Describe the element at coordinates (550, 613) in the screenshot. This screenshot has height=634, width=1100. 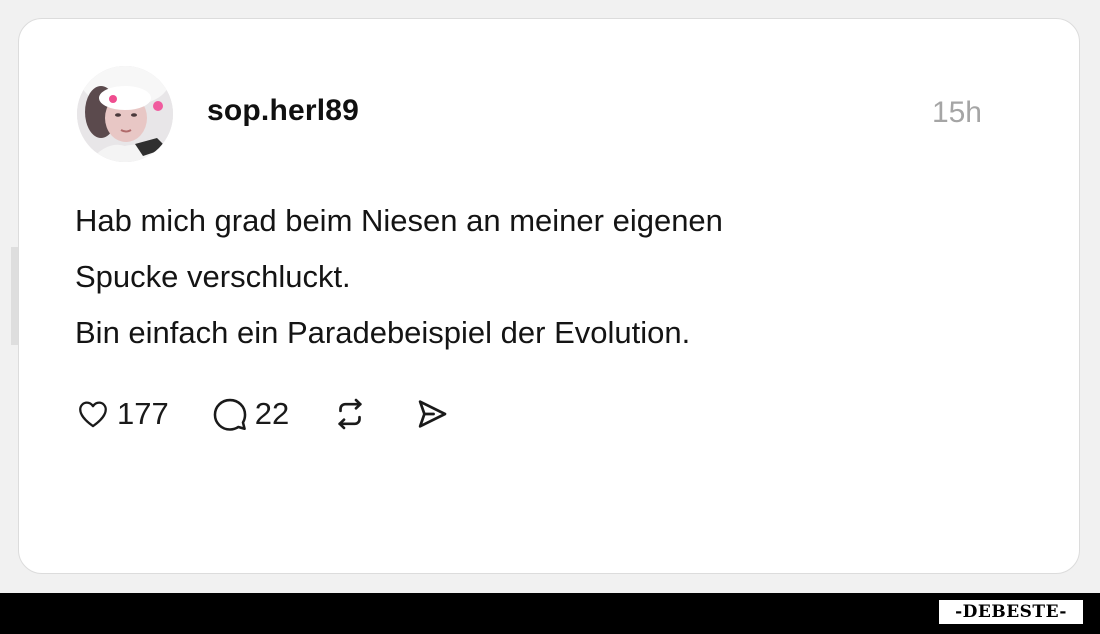
I see `footer-bar` at that location.